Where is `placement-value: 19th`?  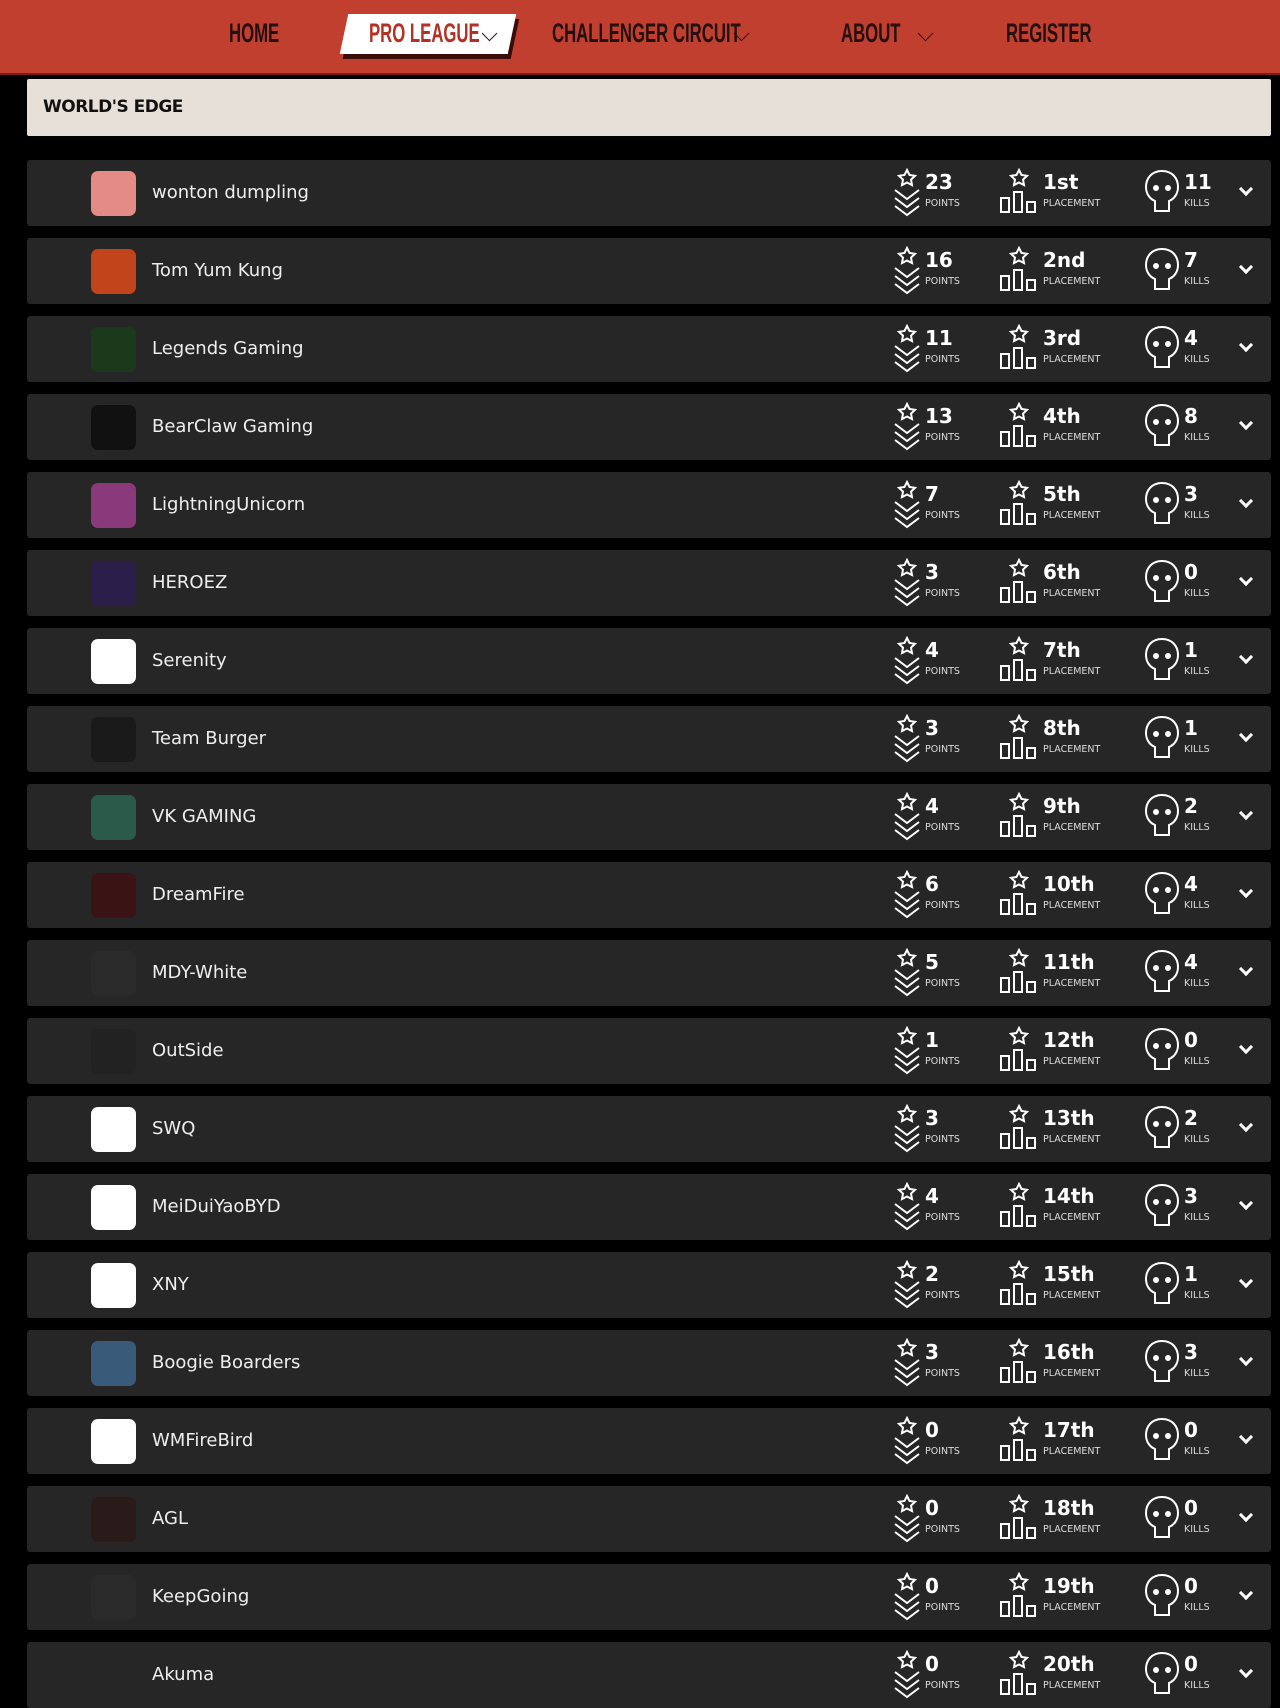
placement-value: 19th is located at coordinates (1069, 1586).